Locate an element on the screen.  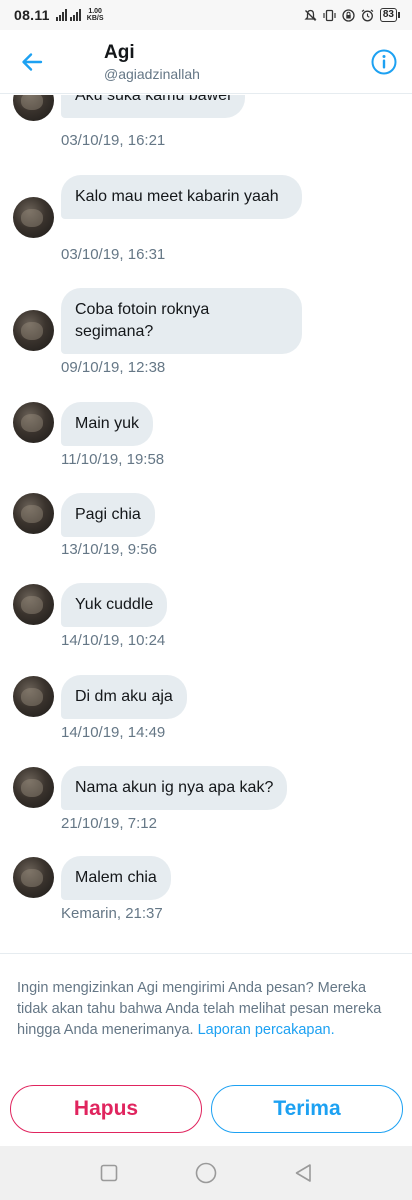
net-speed: 1.00 KB/S is located at coordinates (95, 15).